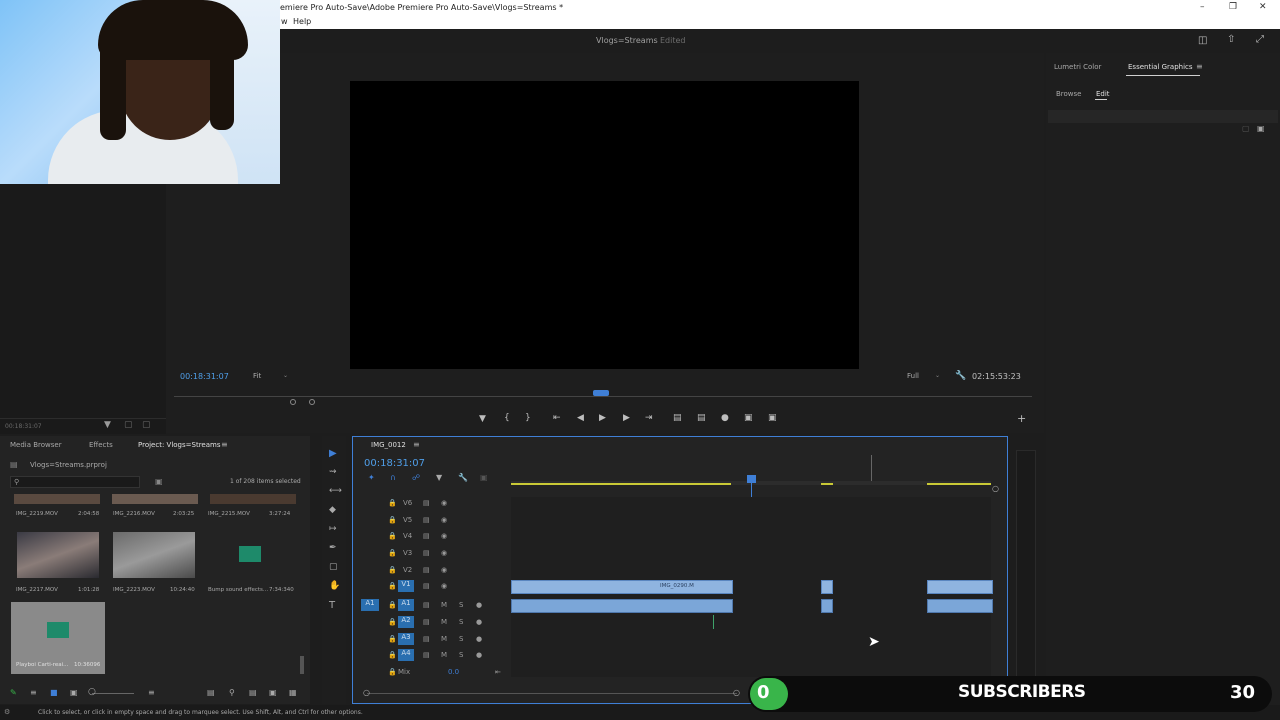 The height and width of the screenshot is (720, 1280). I want to click on linked-selection-icon: ☍, so click(416, 477).